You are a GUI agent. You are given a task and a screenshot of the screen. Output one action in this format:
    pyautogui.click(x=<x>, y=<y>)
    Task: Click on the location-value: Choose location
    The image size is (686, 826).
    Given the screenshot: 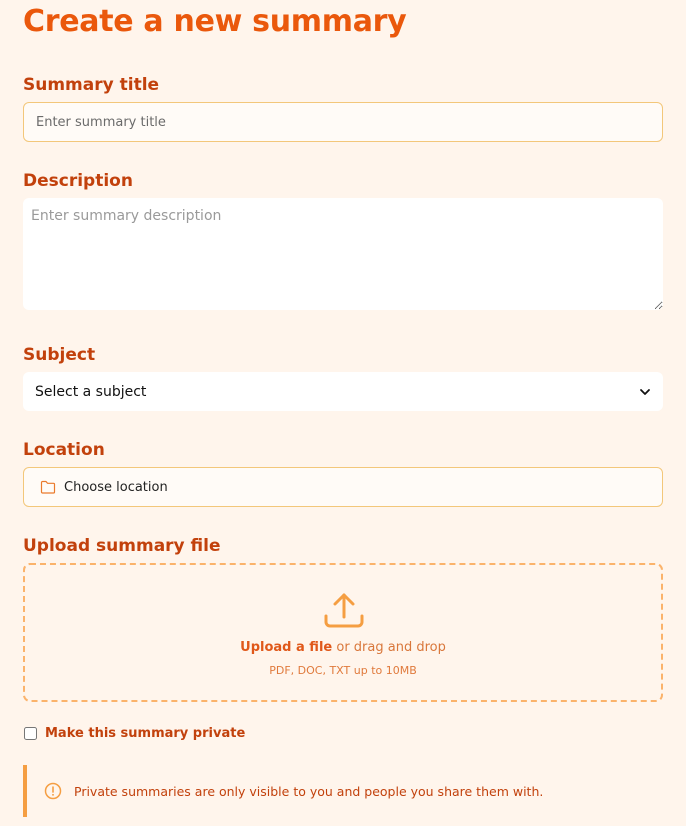 What is the action you would take?
    pyautogui.click(x=116, y=487)
    